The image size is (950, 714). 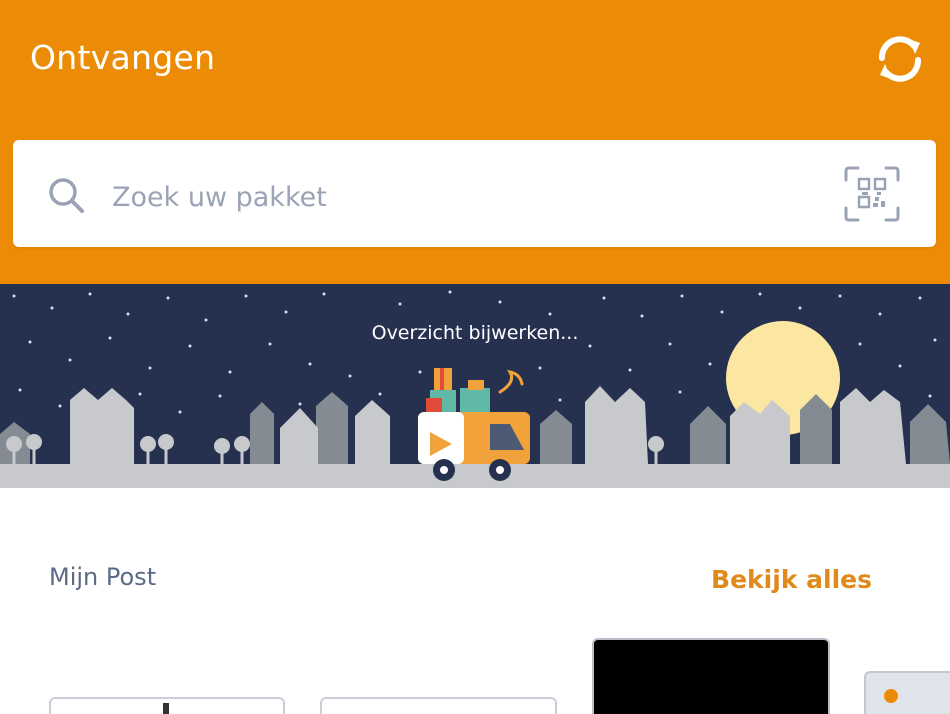 I want to click on qr-scan-icon, so click(x=872, y=194).